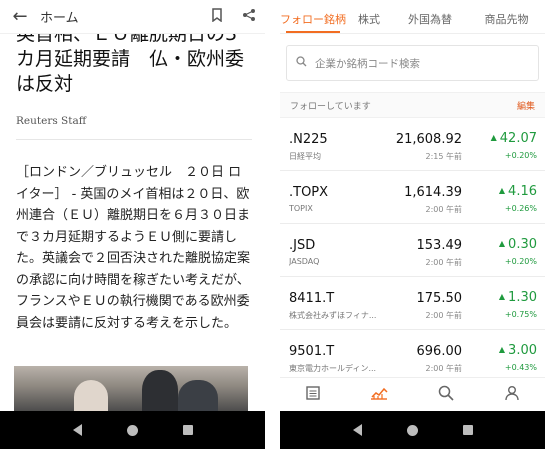 The height and width of the screenshot is (449, 545). What do you see at coordinates (520, 367) in the screenshot?
I see `row-percent: +0.43%` at bounding box center [520, 367].